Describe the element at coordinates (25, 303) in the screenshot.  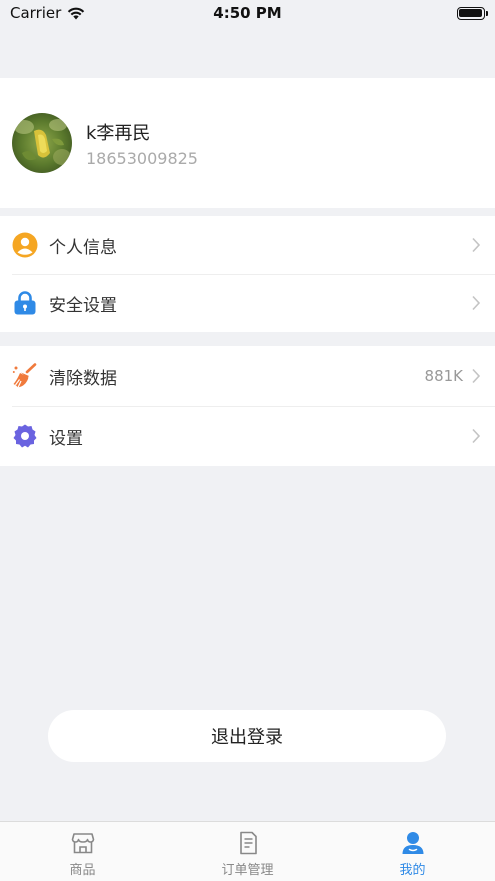
I see `lock-icon` at that location.